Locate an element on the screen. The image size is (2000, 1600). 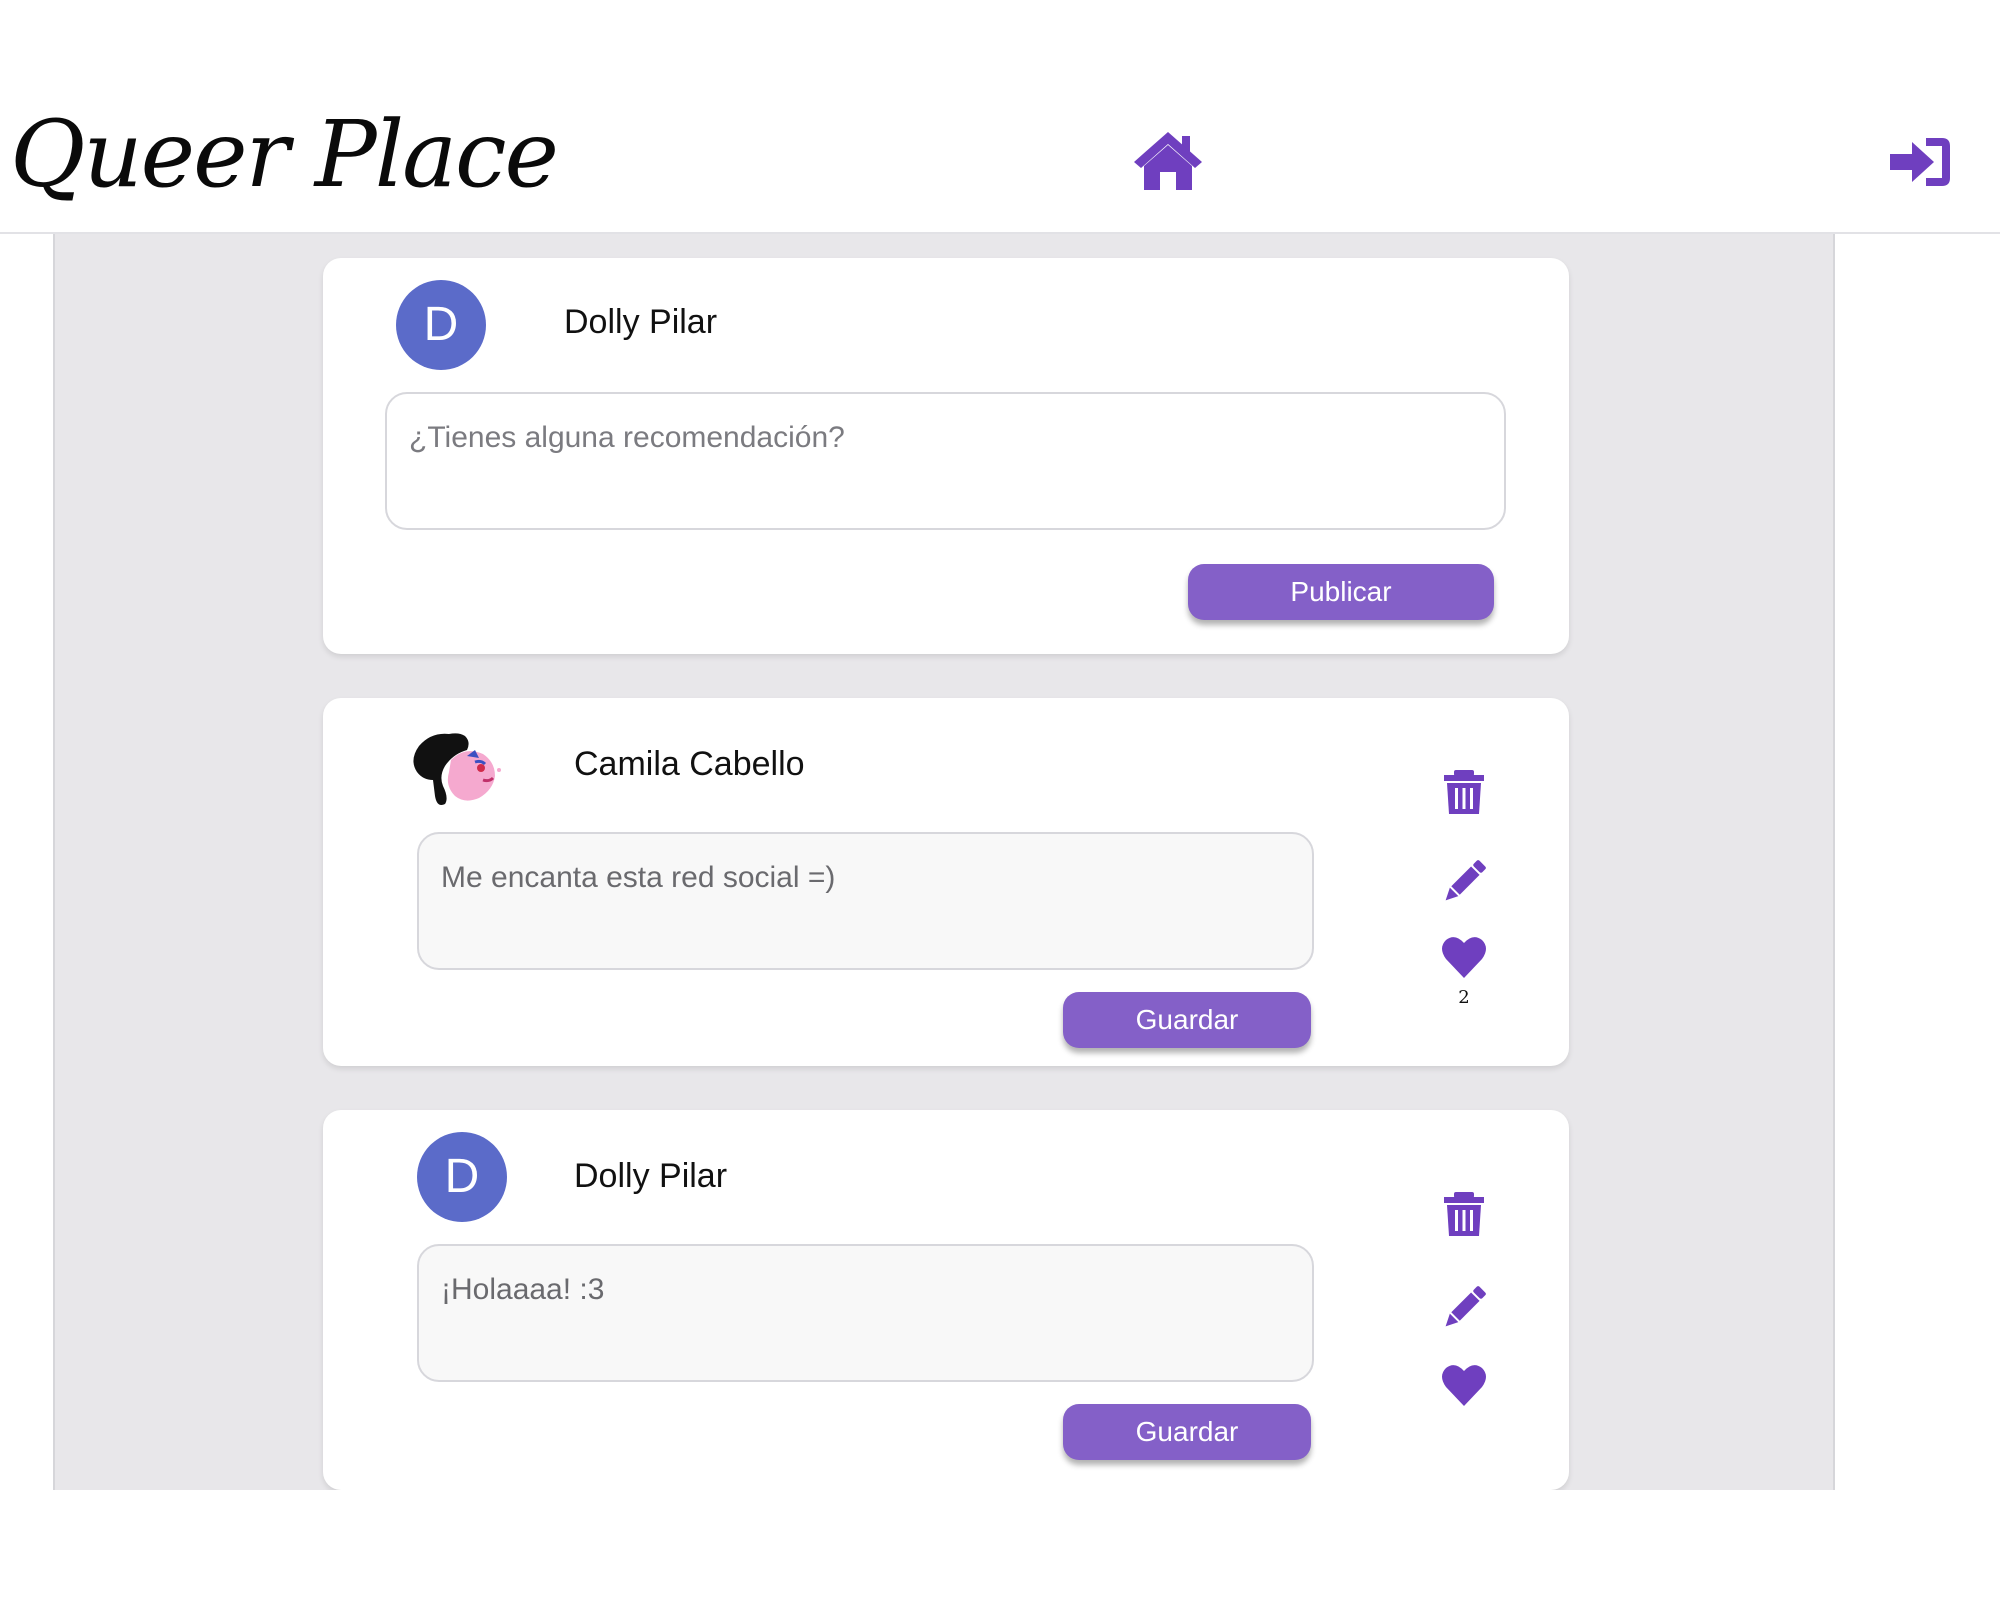
publish-button: Publicar is located at coordinates (1341, 592).